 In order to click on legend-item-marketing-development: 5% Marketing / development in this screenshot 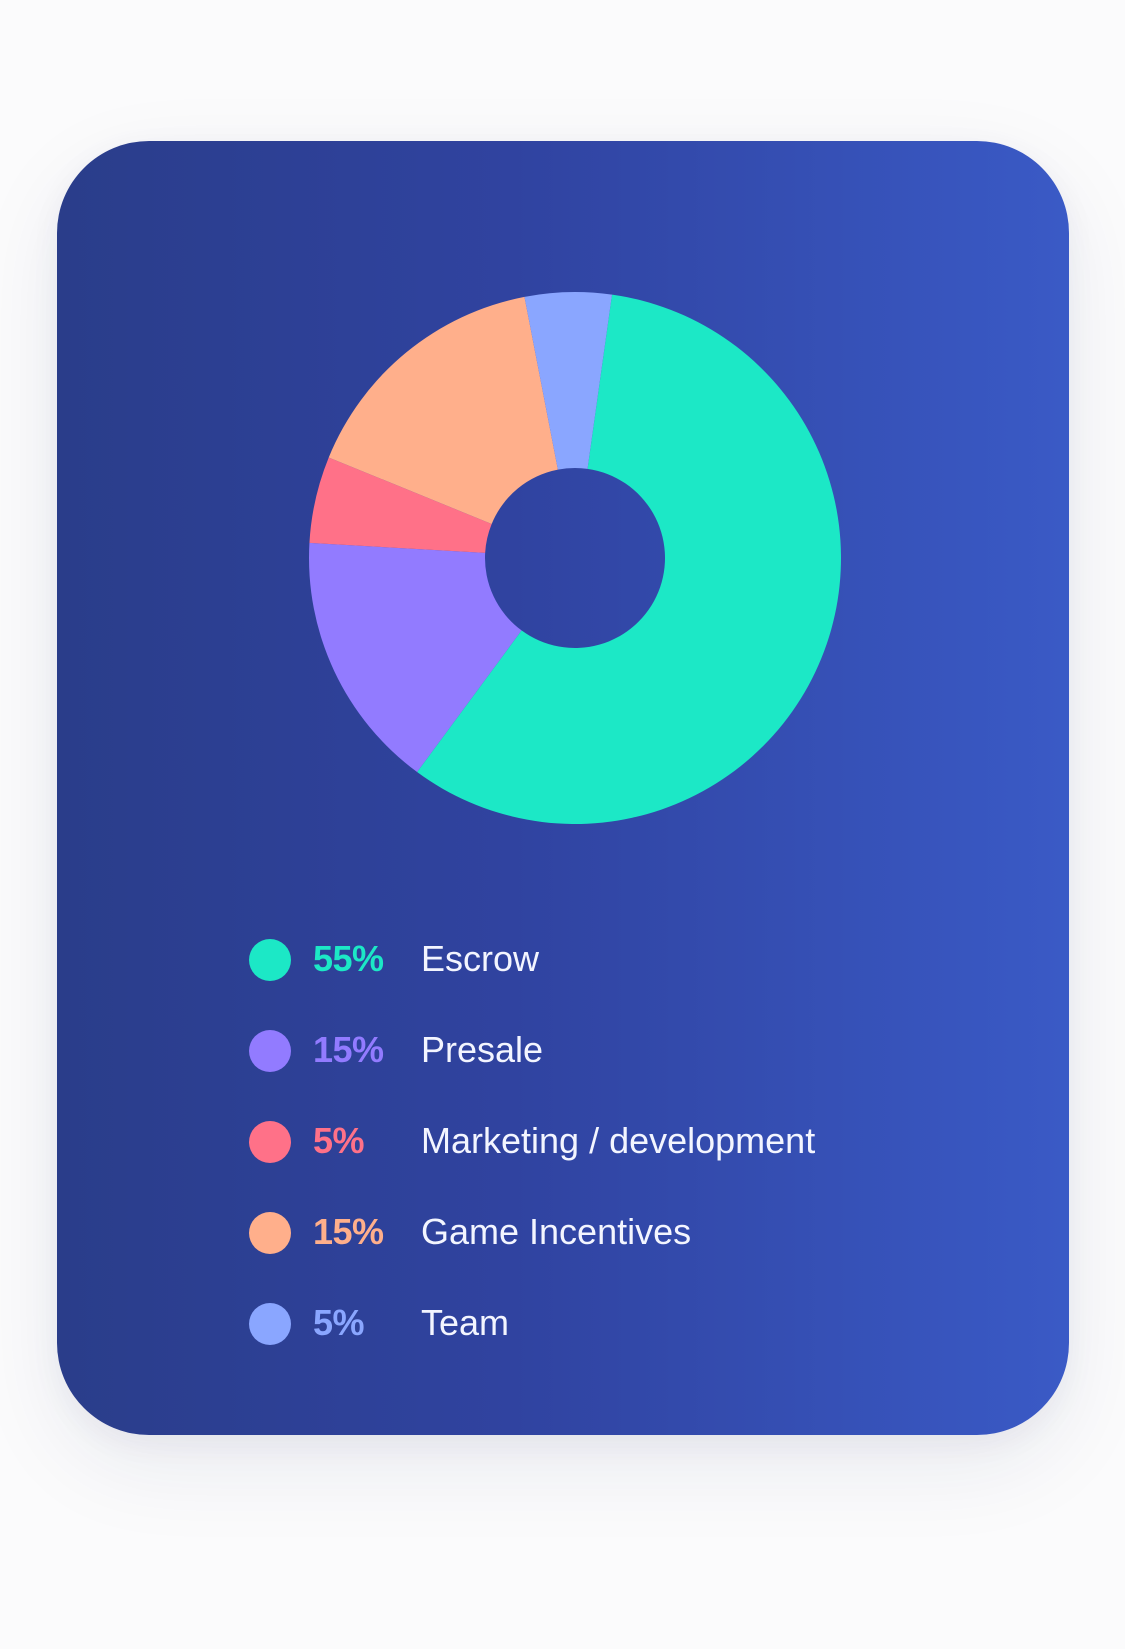, I will do `click(629, 1143)`.